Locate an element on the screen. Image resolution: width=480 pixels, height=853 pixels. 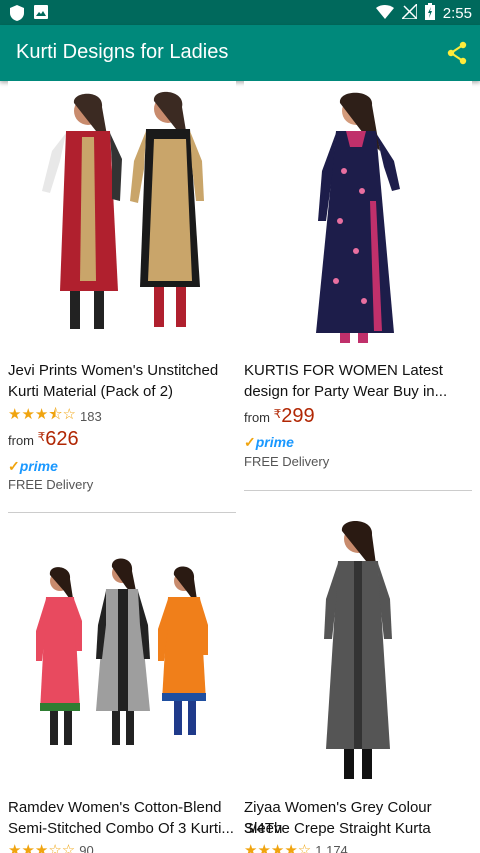
battery-icon is located at coordinates (429, 13).